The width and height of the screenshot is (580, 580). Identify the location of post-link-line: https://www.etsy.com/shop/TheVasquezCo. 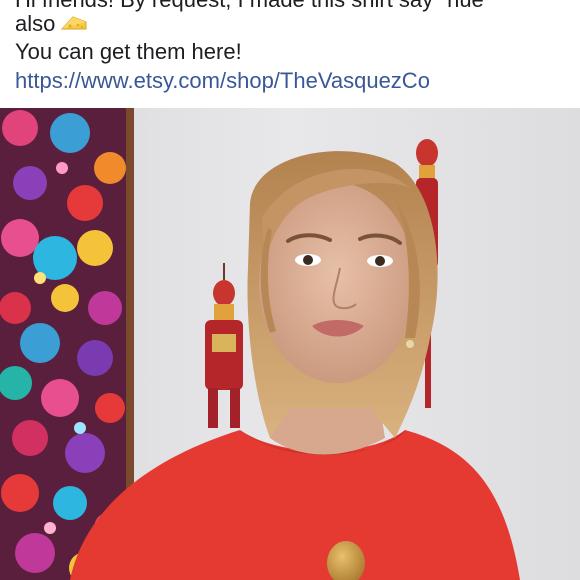
(222, 81).